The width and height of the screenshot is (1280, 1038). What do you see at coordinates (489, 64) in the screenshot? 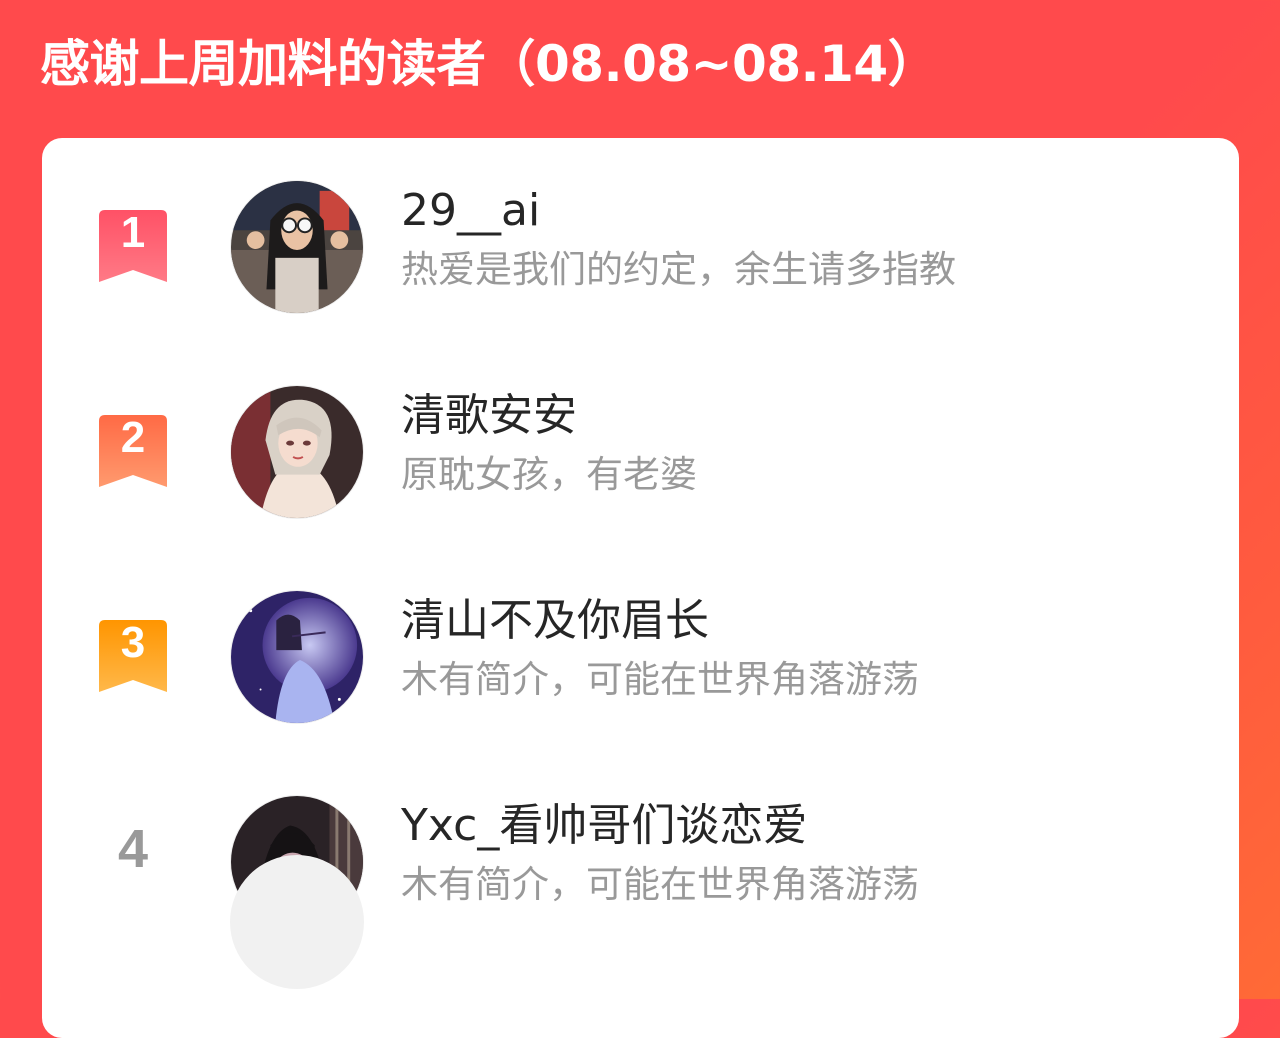
I see `page-title: 感谢上周加料的读者（08.08~08.14）` at bounding box center [489, 64].